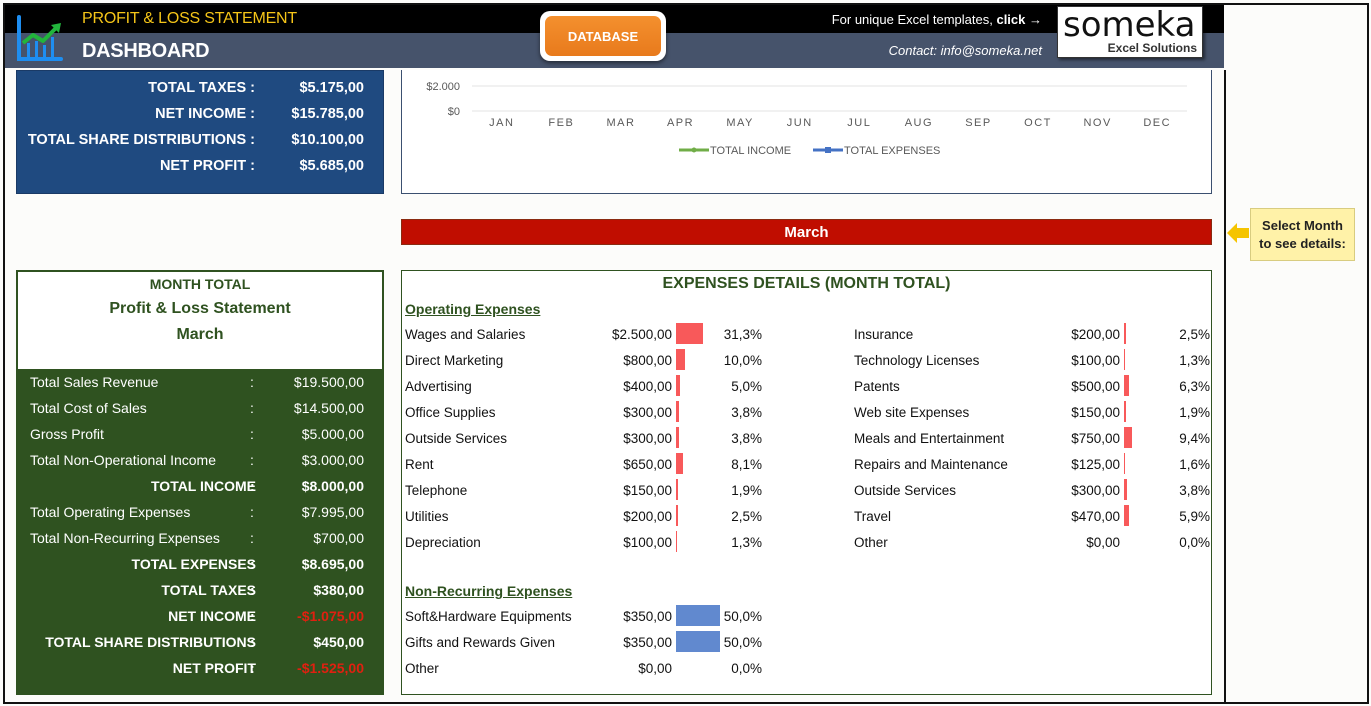 The image size is (1371, 706). I want to click on logo-subtitle: Excel Solutions, so click(1152, 48).